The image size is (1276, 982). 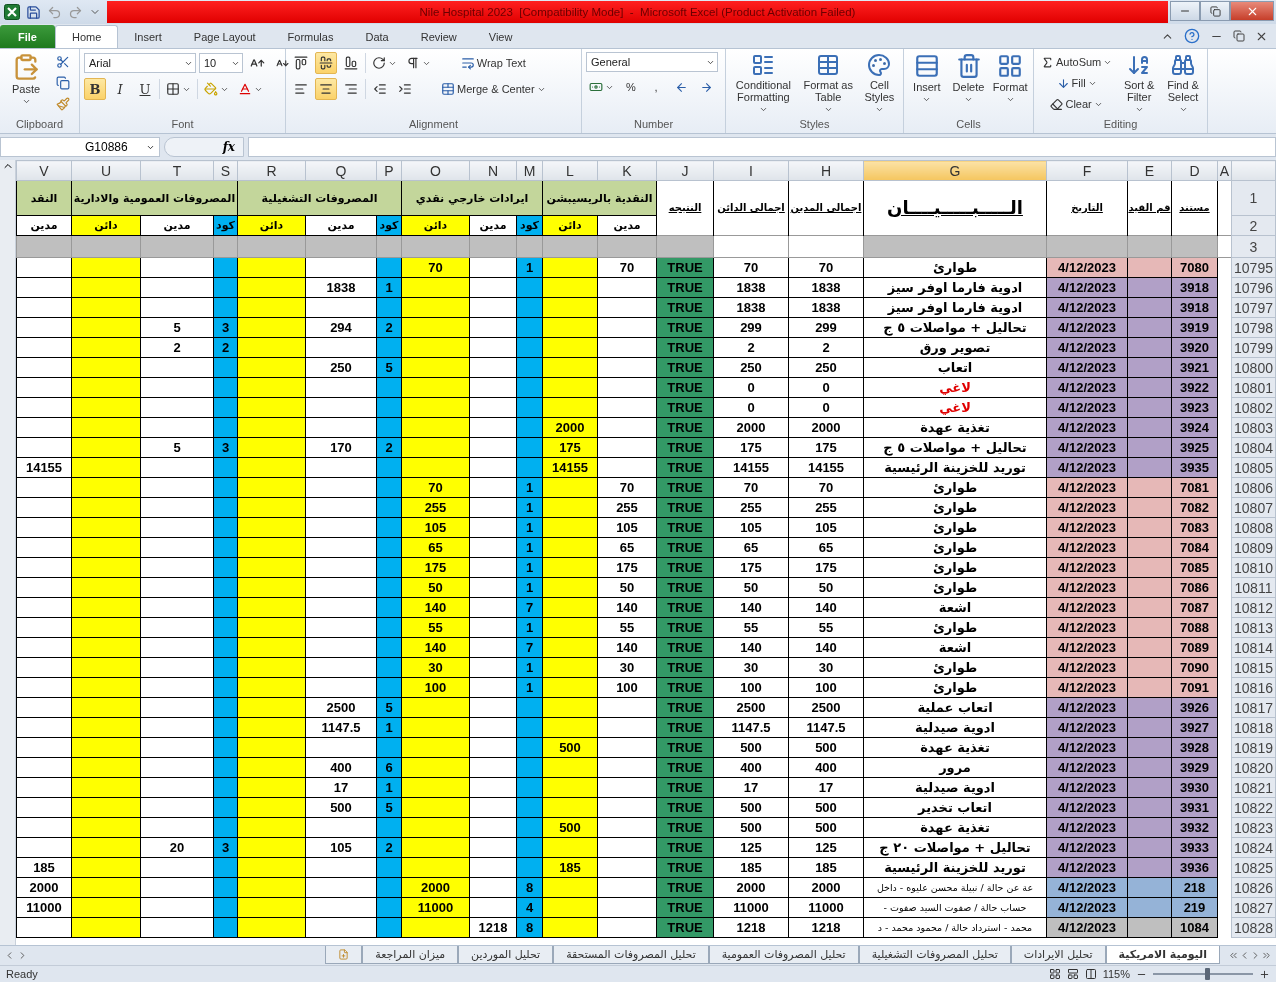 I want to click on column-header: A, so click(x=1224, y=170).